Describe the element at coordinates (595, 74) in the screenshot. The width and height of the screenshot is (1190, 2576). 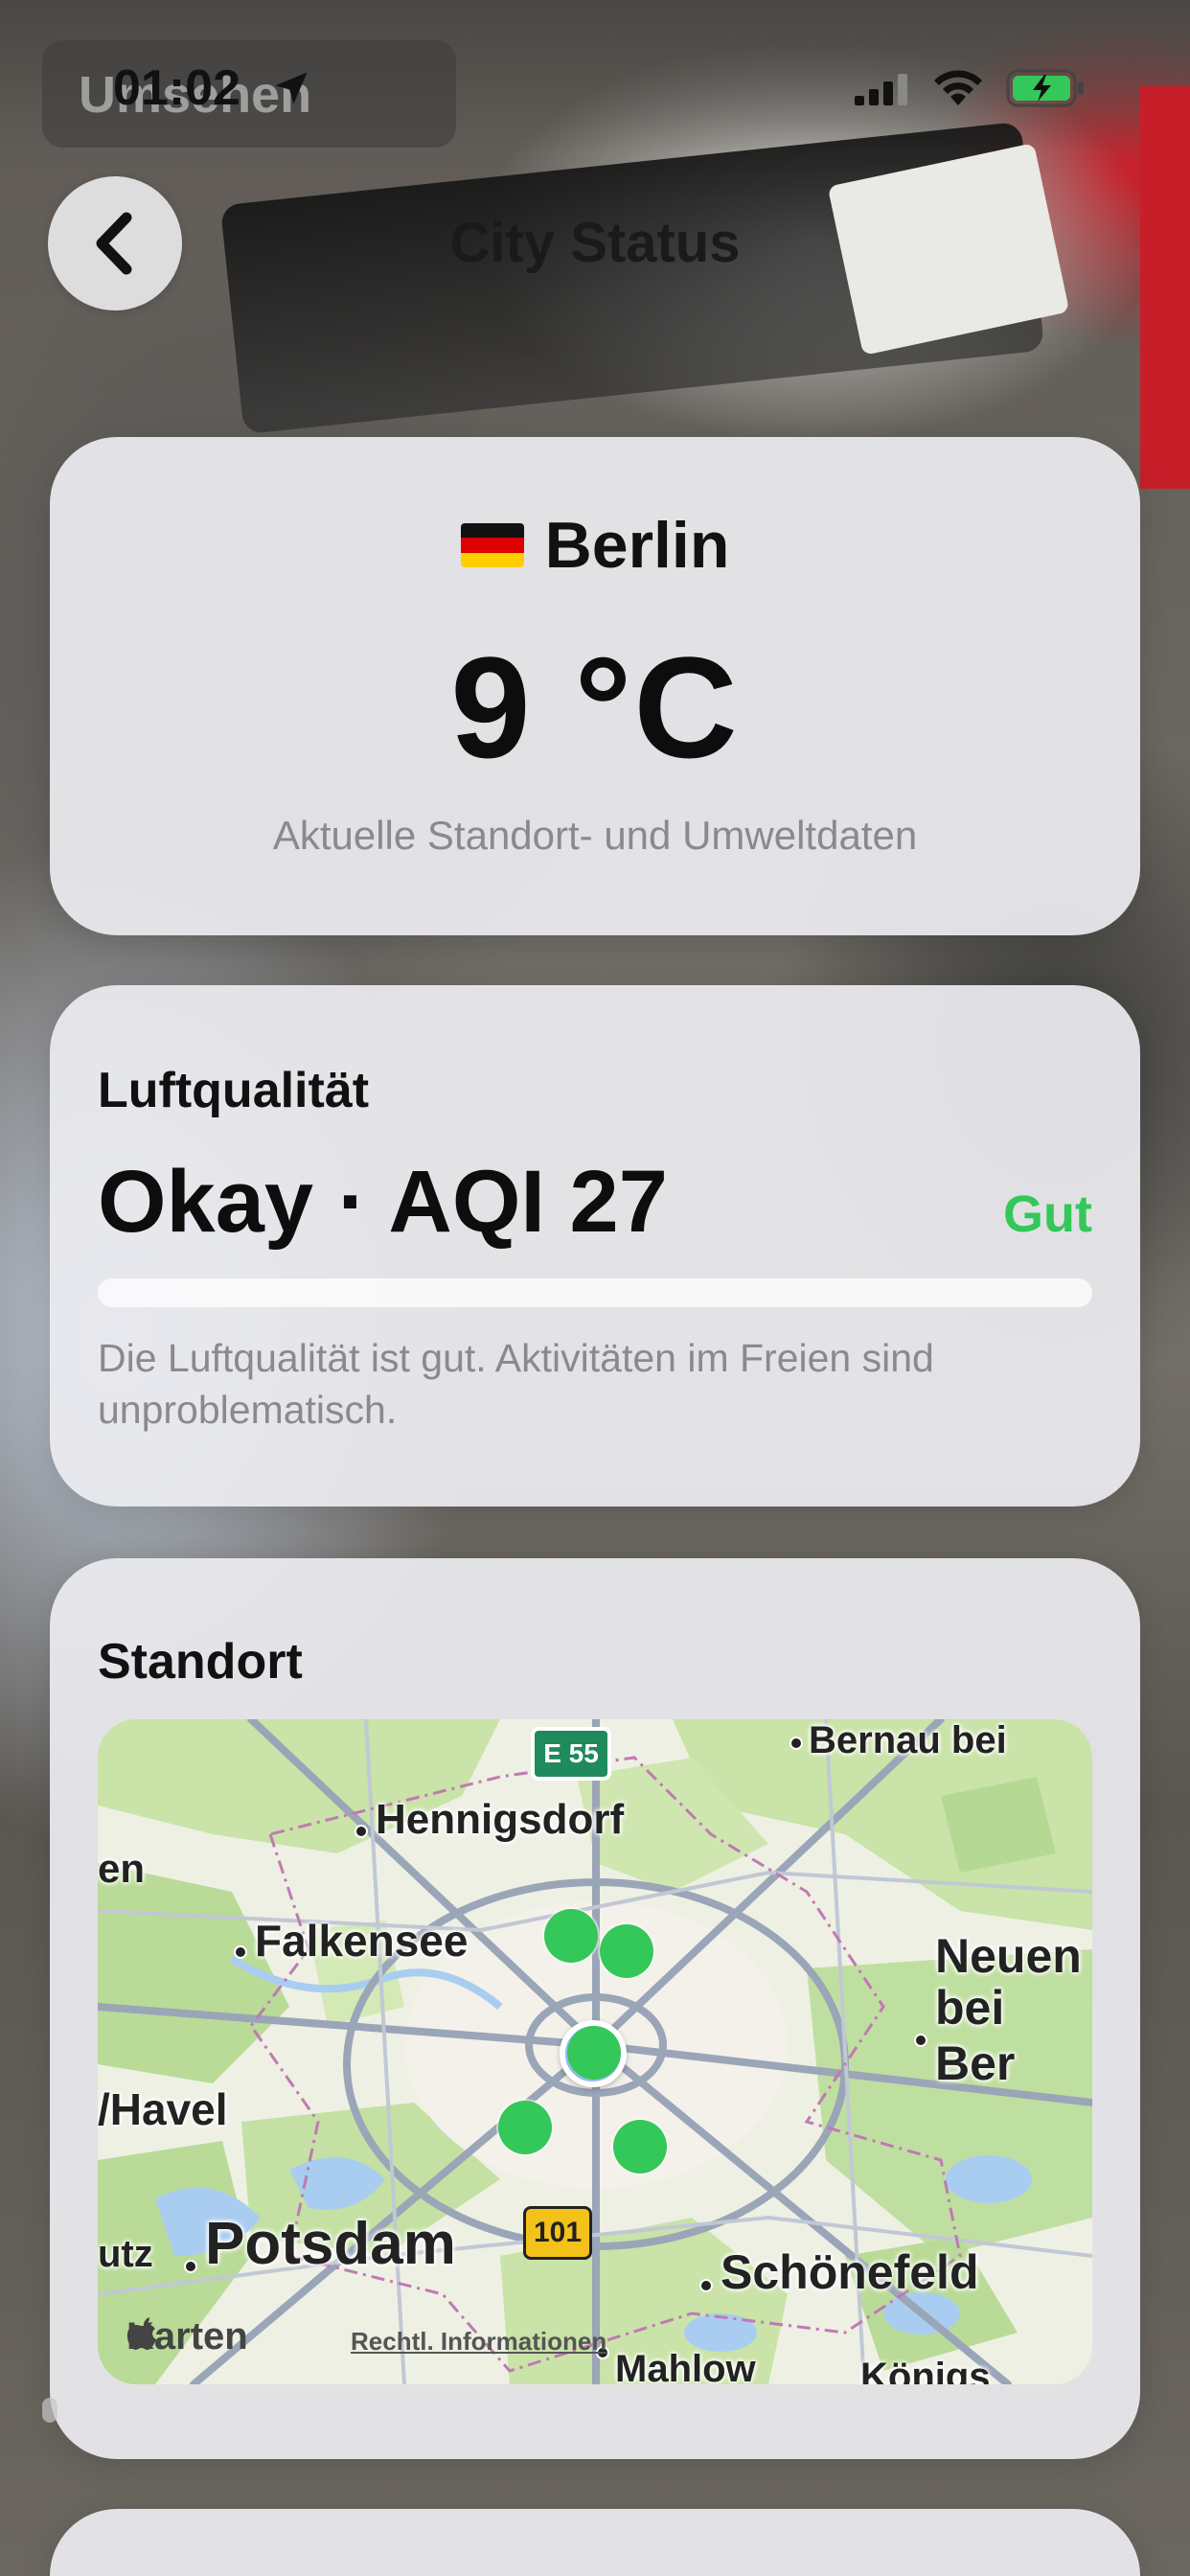
I see `status-bar: Umsehen 01:02` at that location.